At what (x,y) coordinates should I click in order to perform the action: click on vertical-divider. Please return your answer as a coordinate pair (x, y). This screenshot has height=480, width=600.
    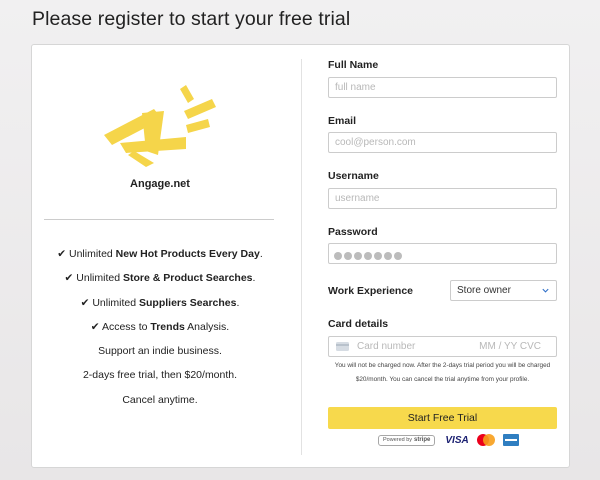
    Looking at the image, I should click on (301, 257).